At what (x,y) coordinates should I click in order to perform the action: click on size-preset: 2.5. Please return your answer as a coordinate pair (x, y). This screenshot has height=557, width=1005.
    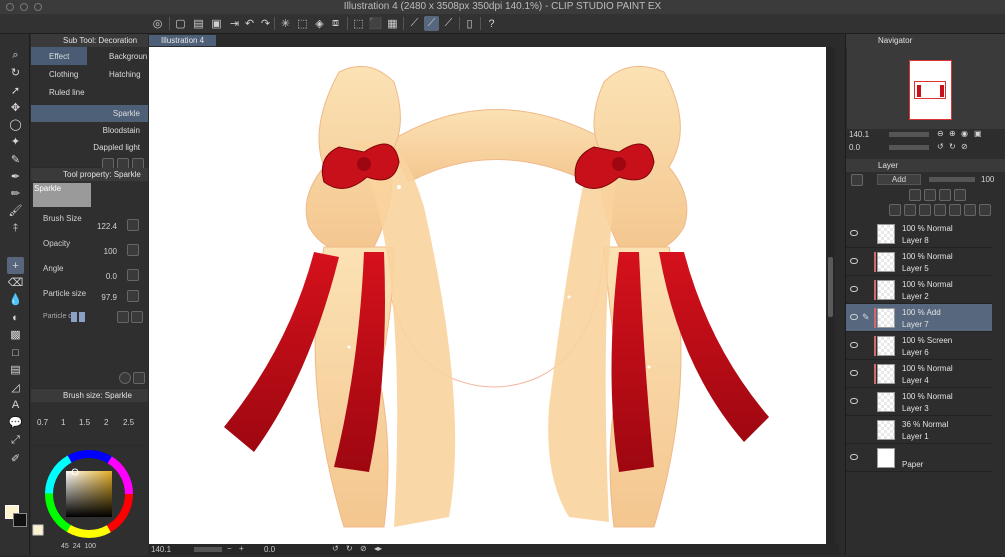
    Looking at the image, I should click on (128, 422).